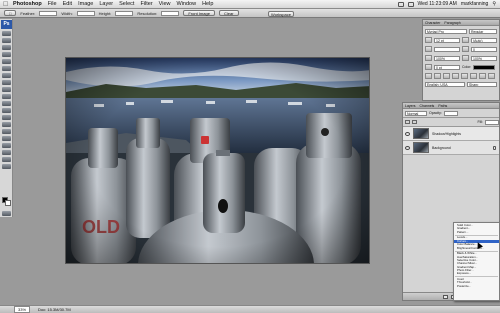 The image size is (500, 313). Describe the element at coordinates (447, 49) in the screenshot. I see `kerning-input` at that location.